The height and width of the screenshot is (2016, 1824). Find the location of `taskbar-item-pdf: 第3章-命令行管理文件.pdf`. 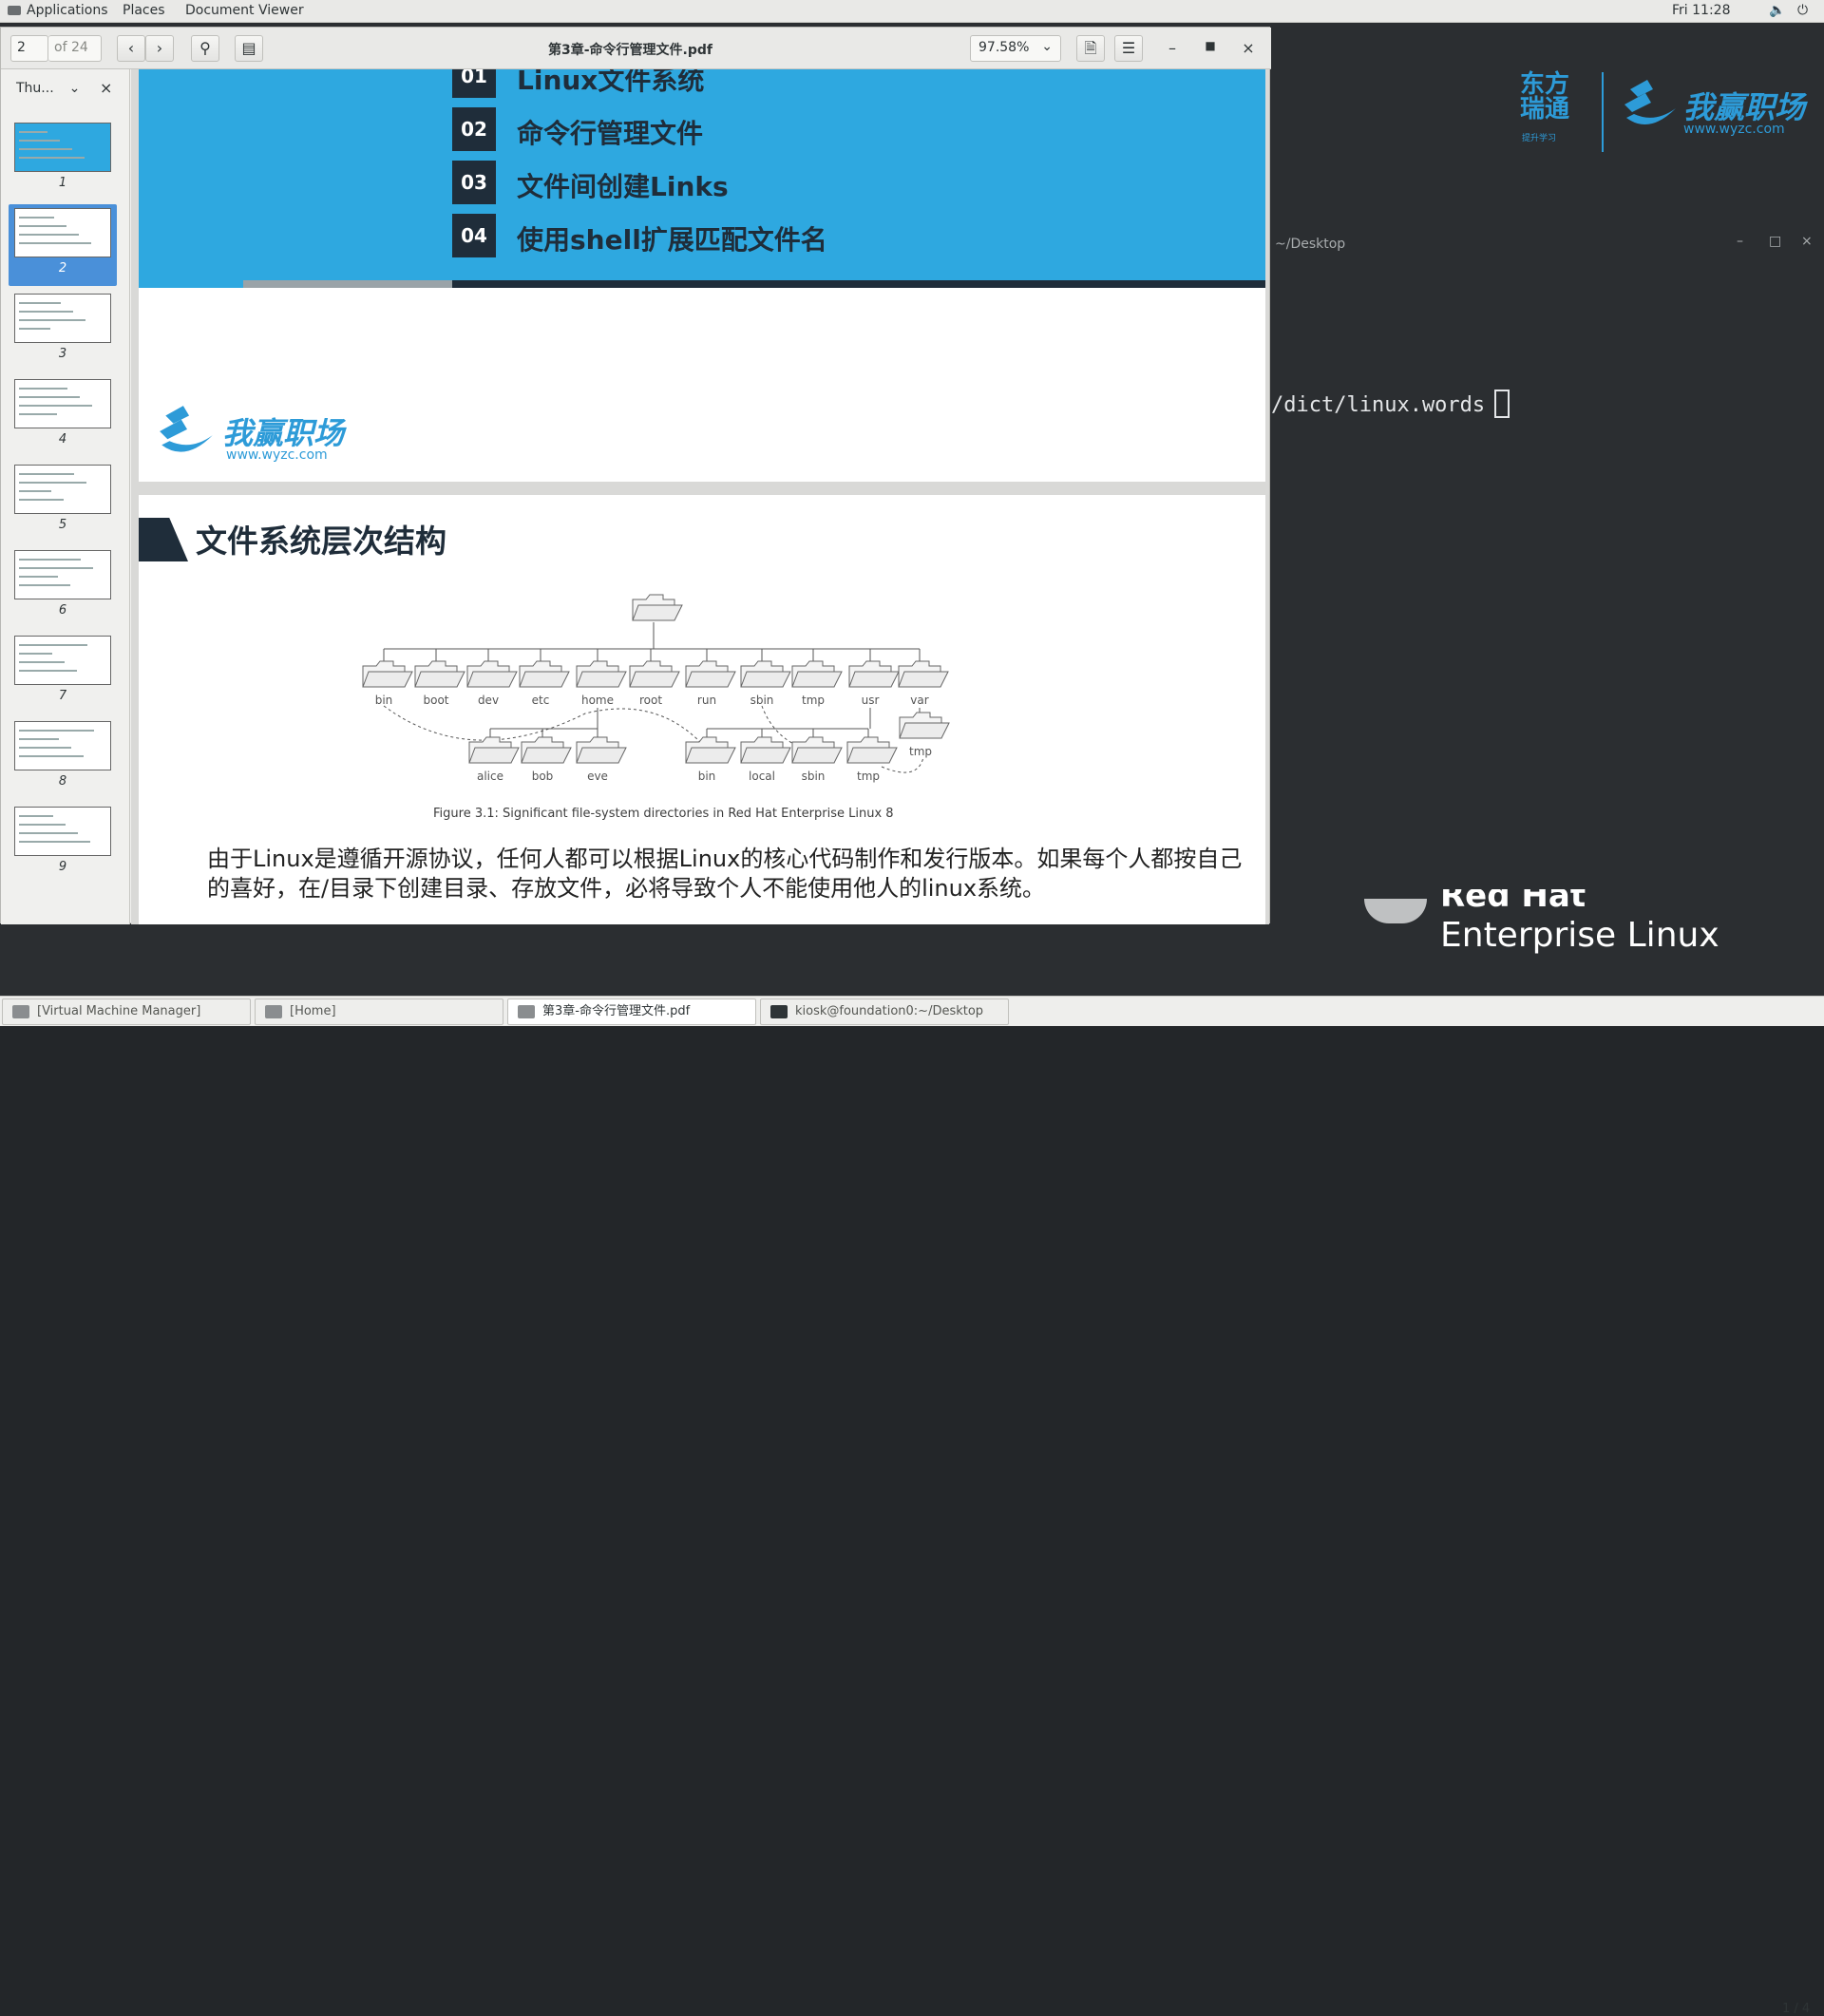

taskbar-item-pdf: 第3章-命令行管理文件.pdf is located at coordinates (631, 1011).